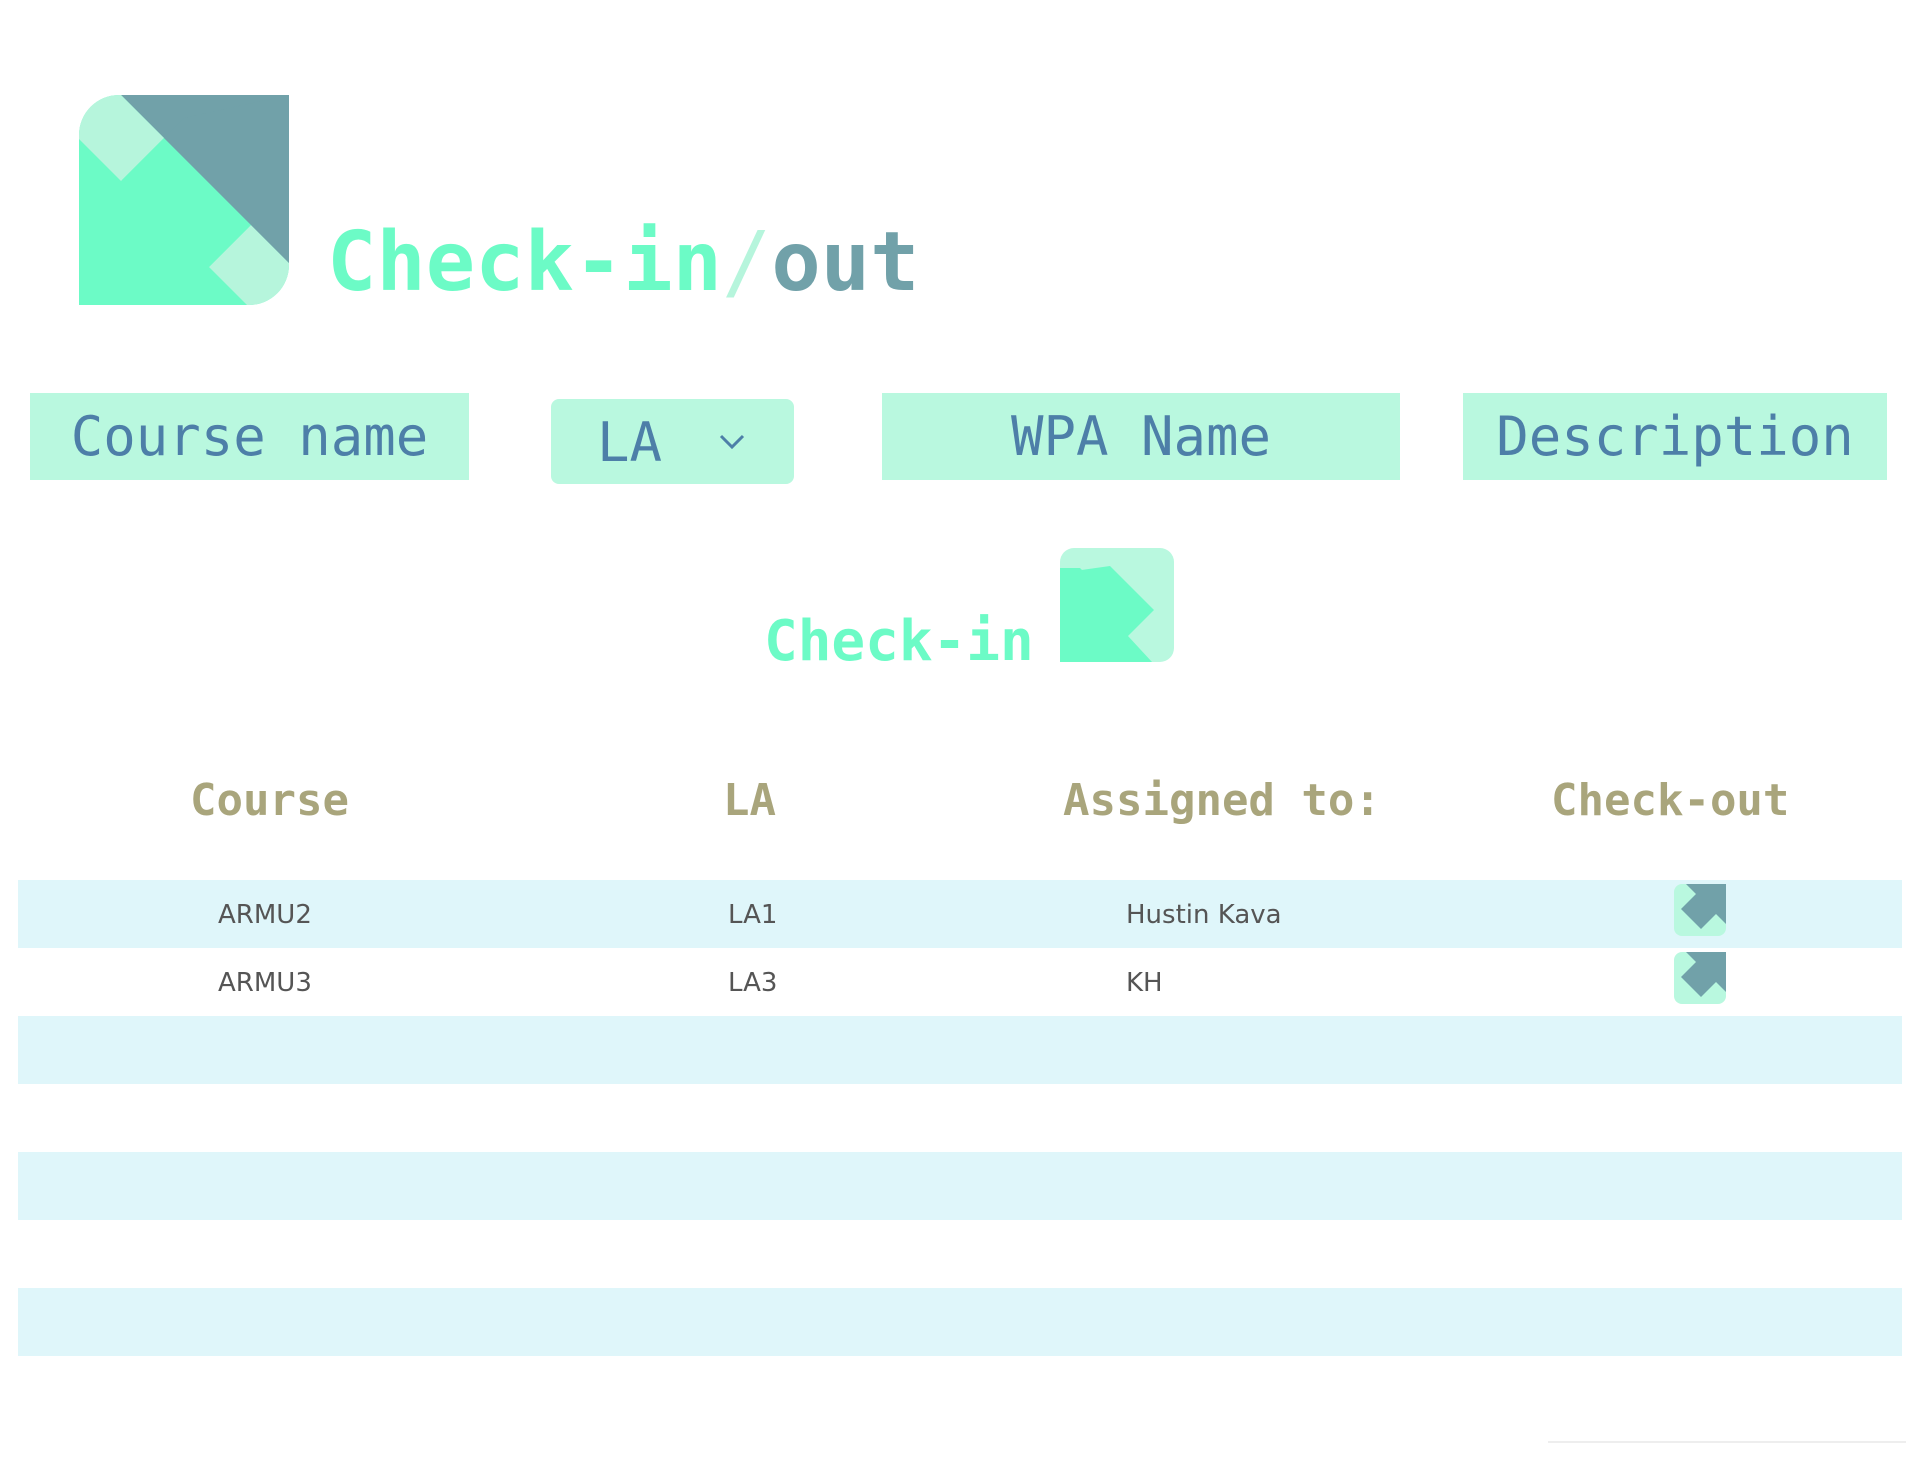 The height and width of the screenshot is (1459, 1920). I want to click on cell-la: LA3, so click(753, 983).